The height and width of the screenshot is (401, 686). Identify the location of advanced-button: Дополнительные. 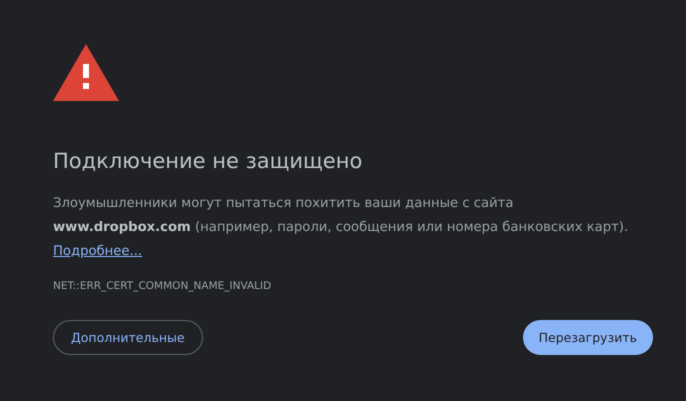
(128, 337).